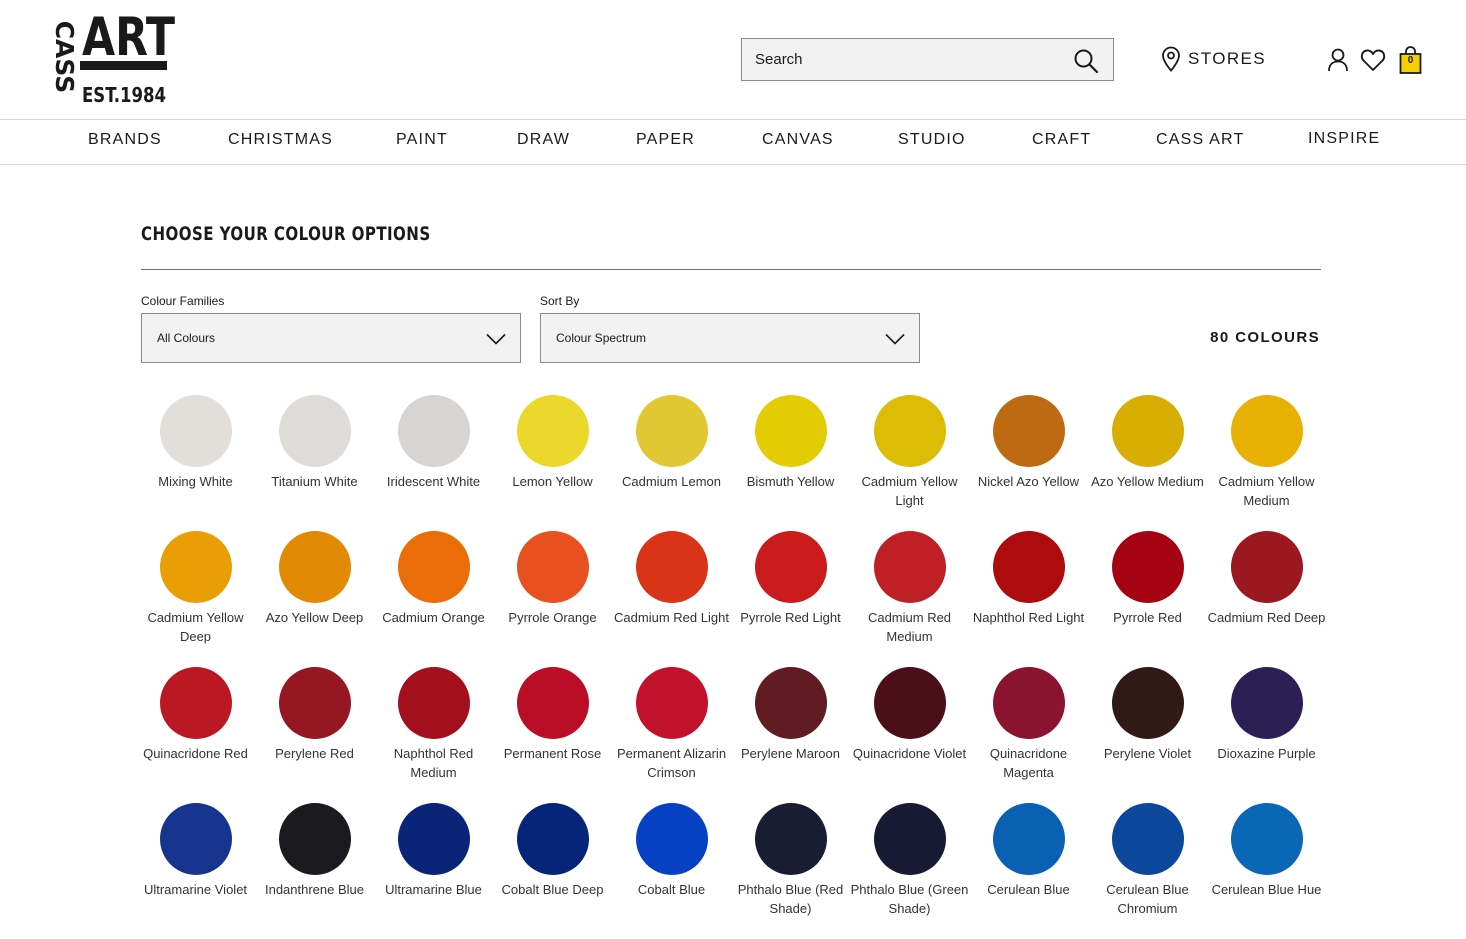 Image resolution: width=1466 pixels, height=939 pixels. I want to click on colour-swatch: Permanent Rose, so click(552, 735).